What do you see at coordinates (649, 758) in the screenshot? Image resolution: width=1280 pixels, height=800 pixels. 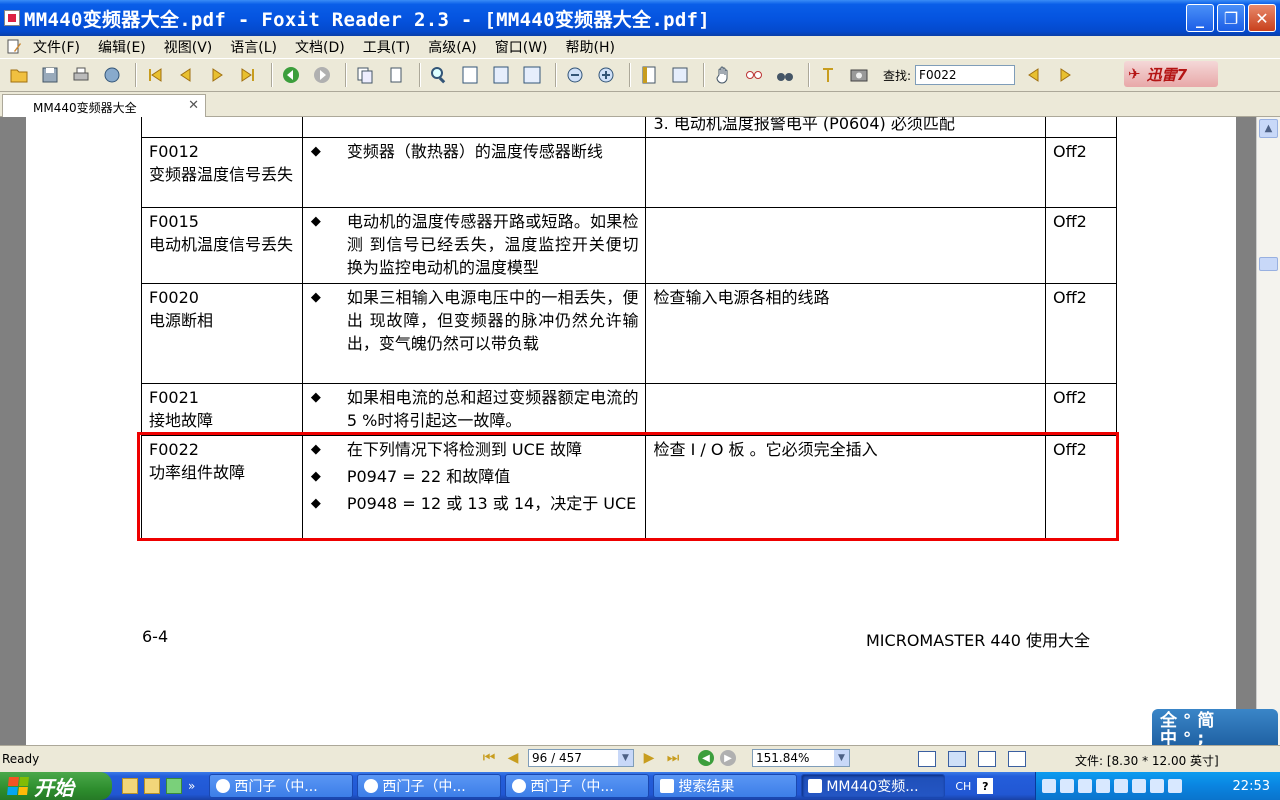 I see `status-next-page-icon: ▶` at bounding box center [649, 758].